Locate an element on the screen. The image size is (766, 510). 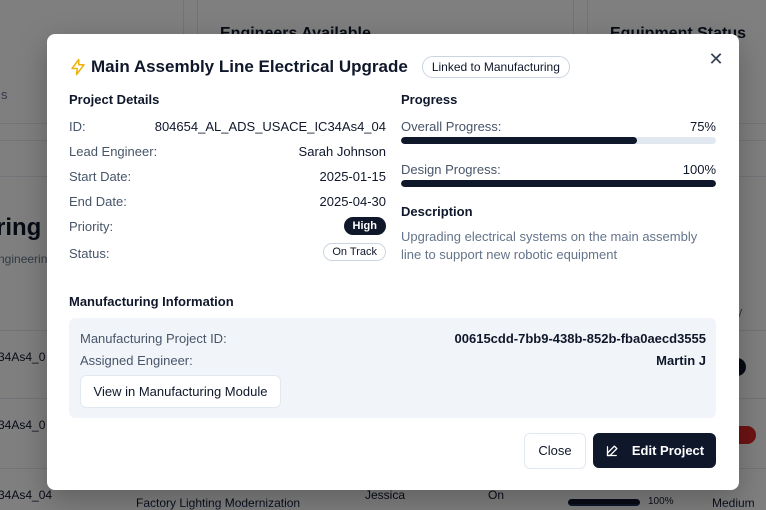
manufacturing-project-id-value: 00615cdd-7bb9-438b-852b-fba0aecd3555 is located at coordinates (580, 338).